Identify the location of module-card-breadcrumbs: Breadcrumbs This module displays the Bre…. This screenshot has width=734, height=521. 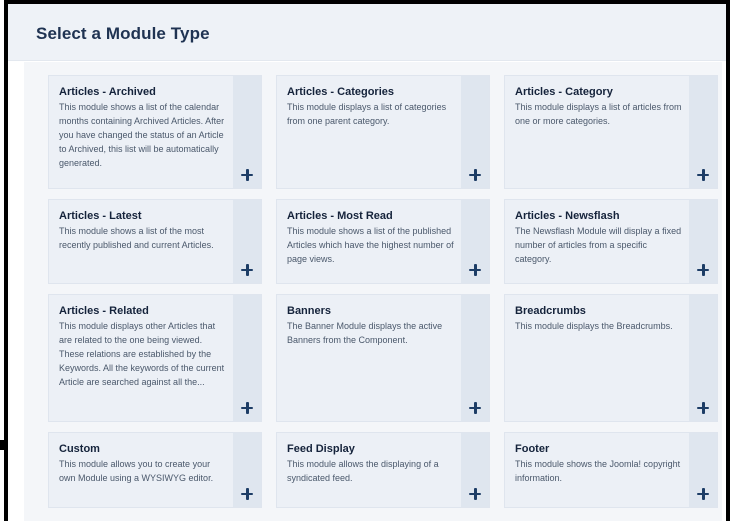
(611, 358).